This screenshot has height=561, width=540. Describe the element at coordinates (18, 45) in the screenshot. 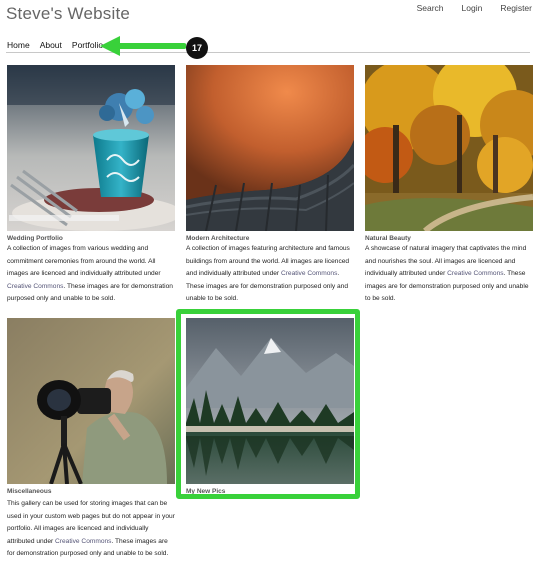

I see `nav-item-home: Home` at that location.